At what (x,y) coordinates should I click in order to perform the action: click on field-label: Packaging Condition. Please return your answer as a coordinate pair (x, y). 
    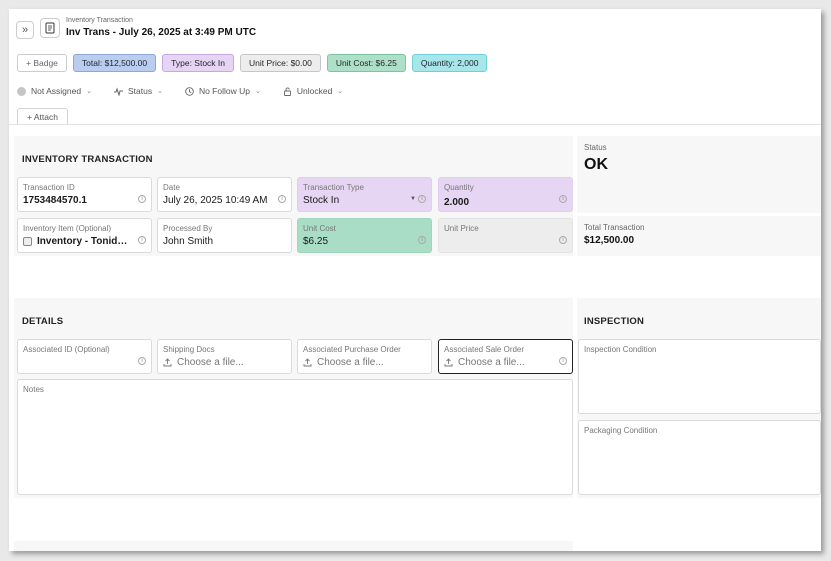
    Looking at the image, I should click on (621, 430).